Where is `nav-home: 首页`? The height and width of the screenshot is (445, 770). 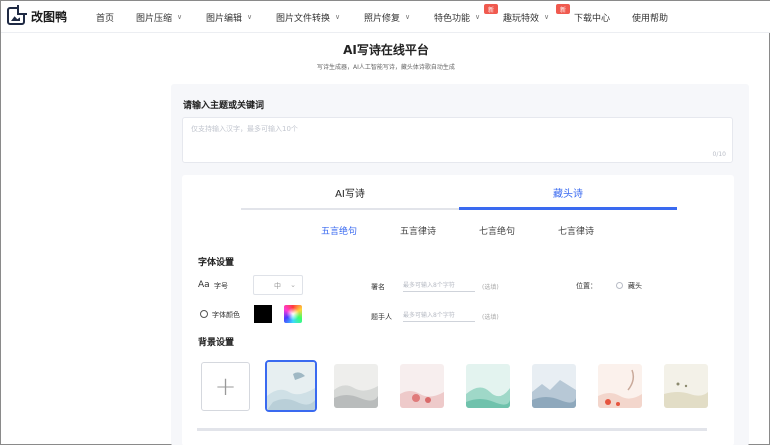 nav-home: 首页 is located at coordinates (105, 17).